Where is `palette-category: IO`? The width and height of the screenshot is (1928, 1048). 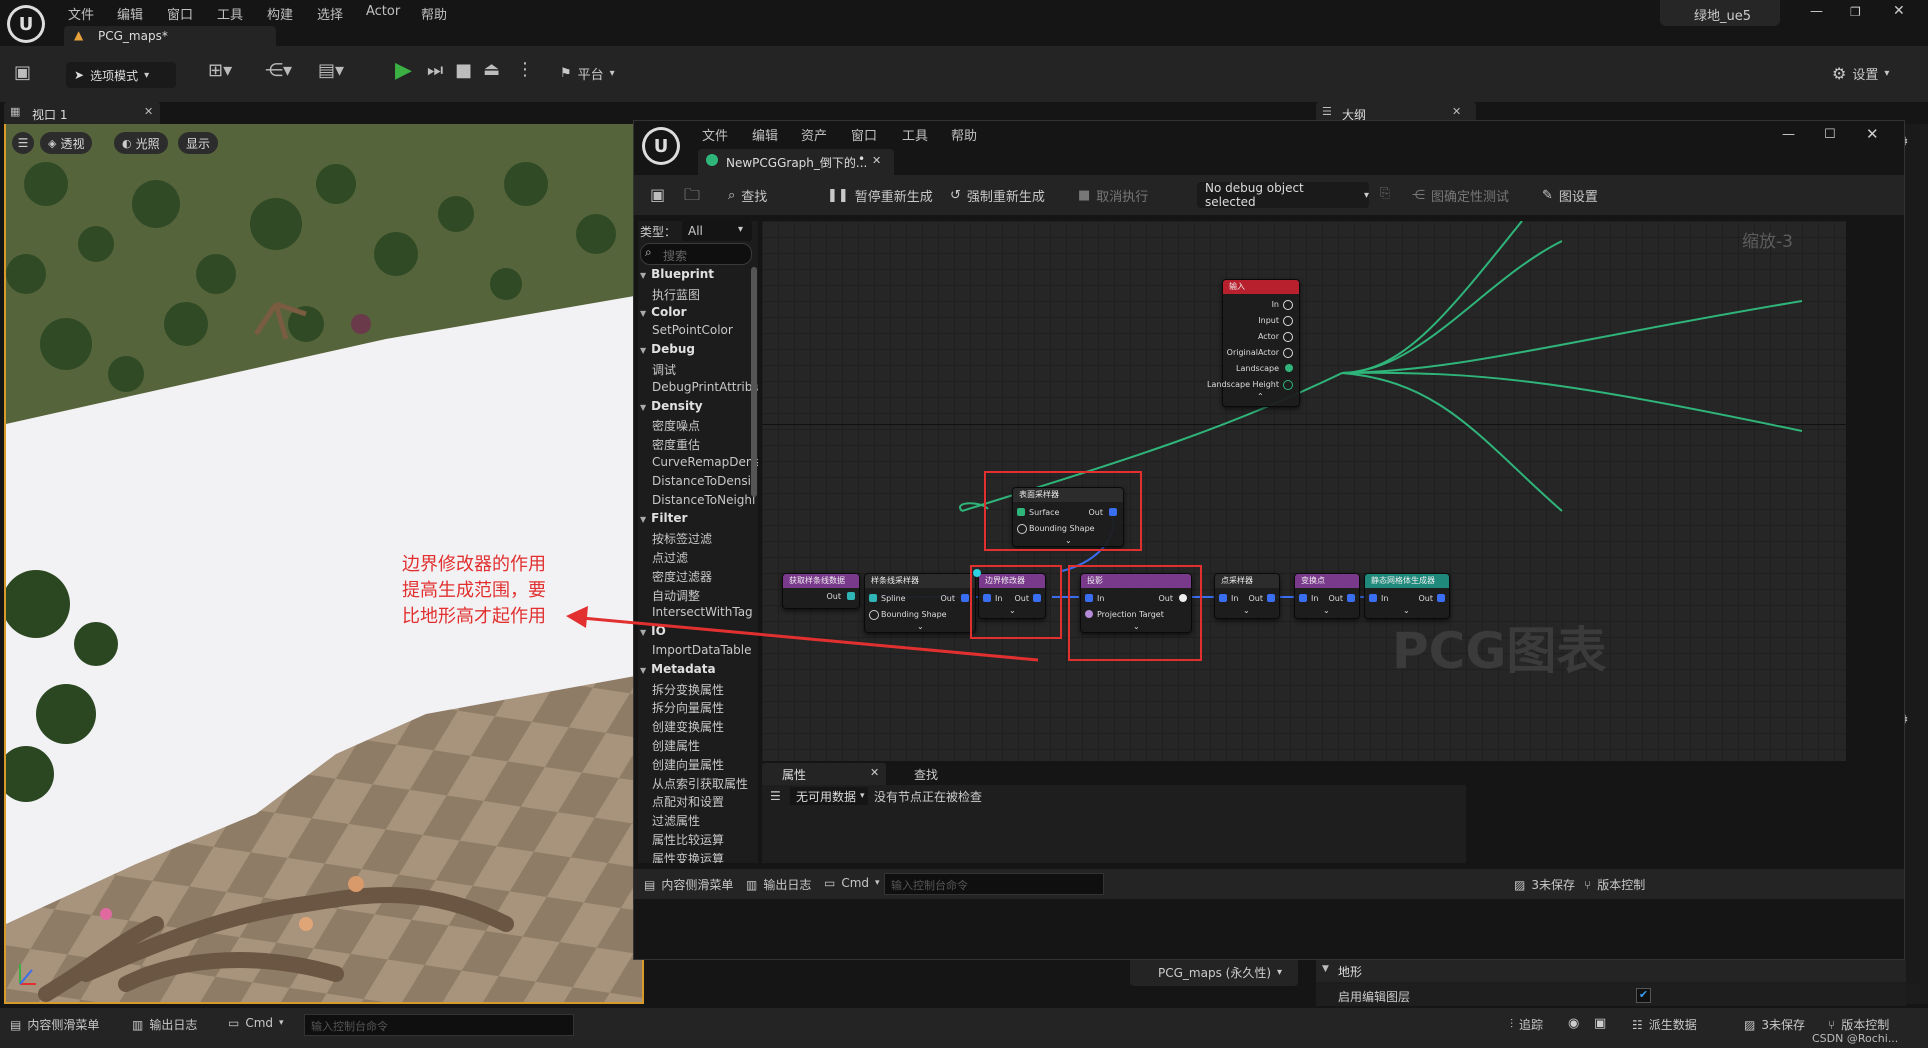
palette-category: IO is located at coordinates (653, 631).